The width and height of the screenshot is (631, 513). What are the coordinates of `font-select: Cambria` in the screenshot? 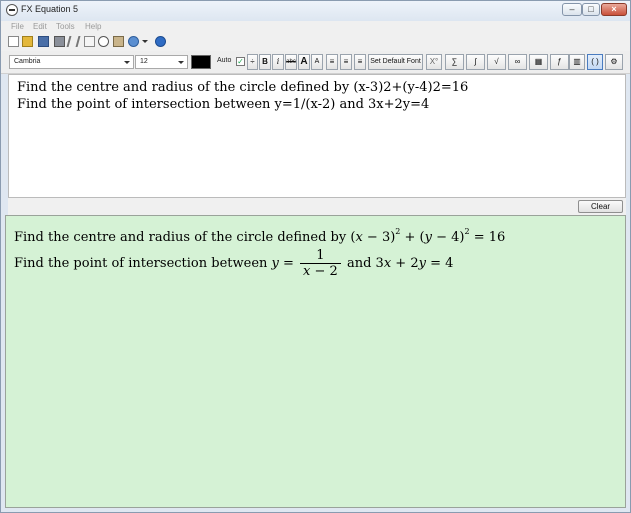 It's located at (71, 62).